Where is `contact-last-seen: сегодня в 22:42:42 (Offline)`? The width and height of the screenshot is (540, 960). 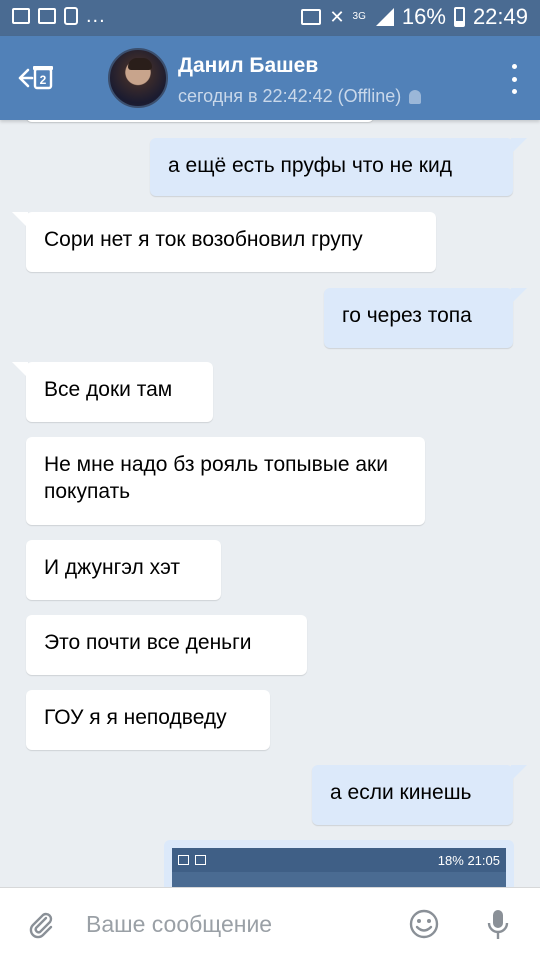 contact-last-seen: сегодня в 22:42:42 (Offline) is located at coordinates (300, 96).